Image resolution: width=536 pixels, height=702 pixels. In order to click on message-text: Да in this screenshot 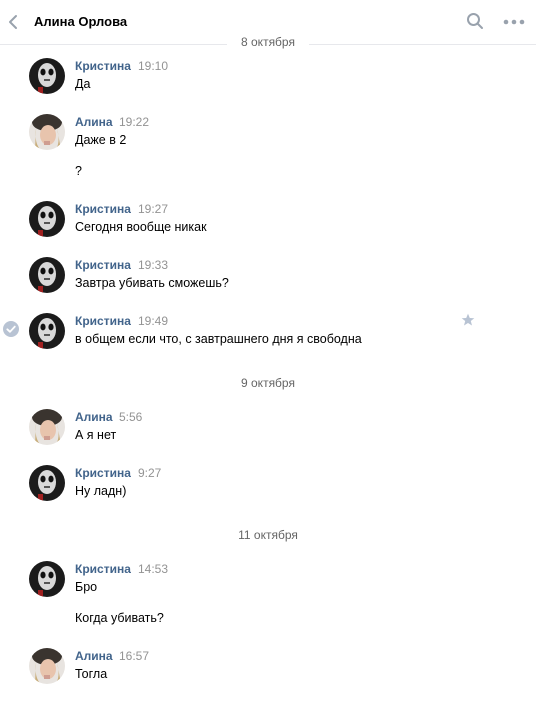, I will do `click(83, 84)`.